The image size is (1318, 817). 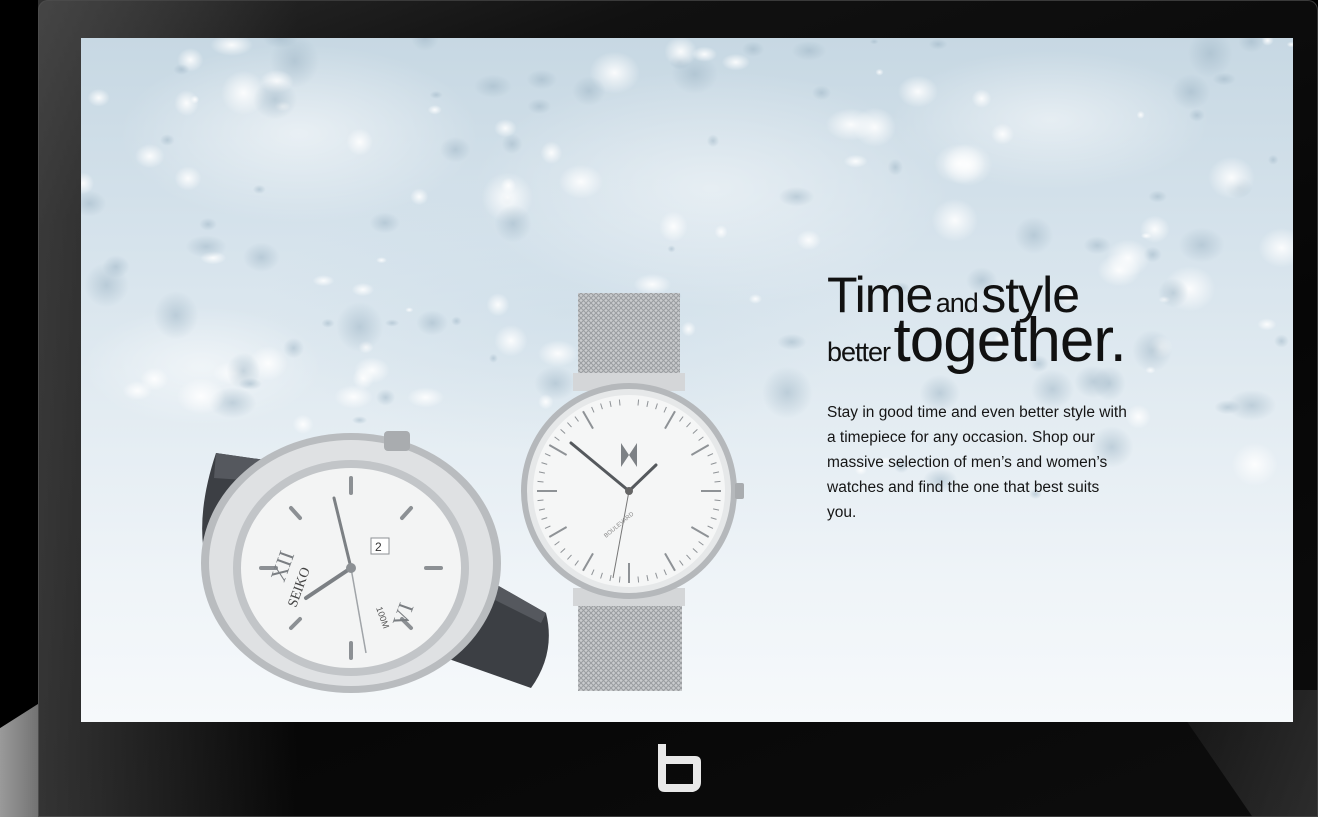 What do you see at coordinates (632, 492) in the screenshot?
I see `mesh-watch-image: BOULEVARD` at bounding box center [632, 492].